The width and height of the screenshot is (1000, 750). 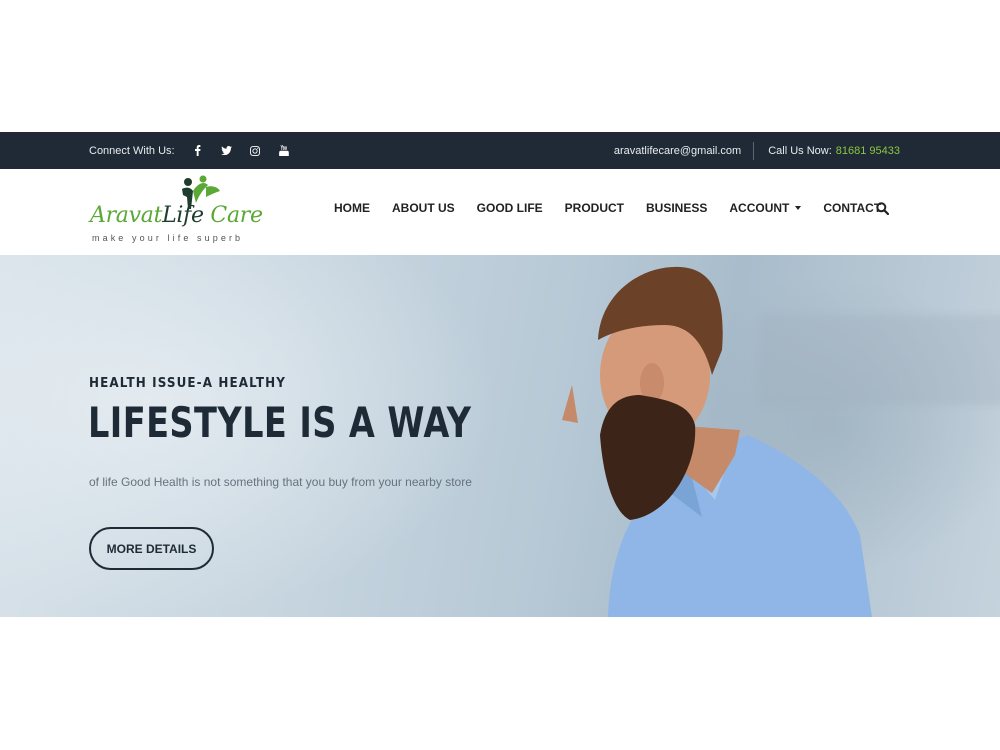 I want to click on nav-label: GOOD LIFE, so click(x=509, y=208).